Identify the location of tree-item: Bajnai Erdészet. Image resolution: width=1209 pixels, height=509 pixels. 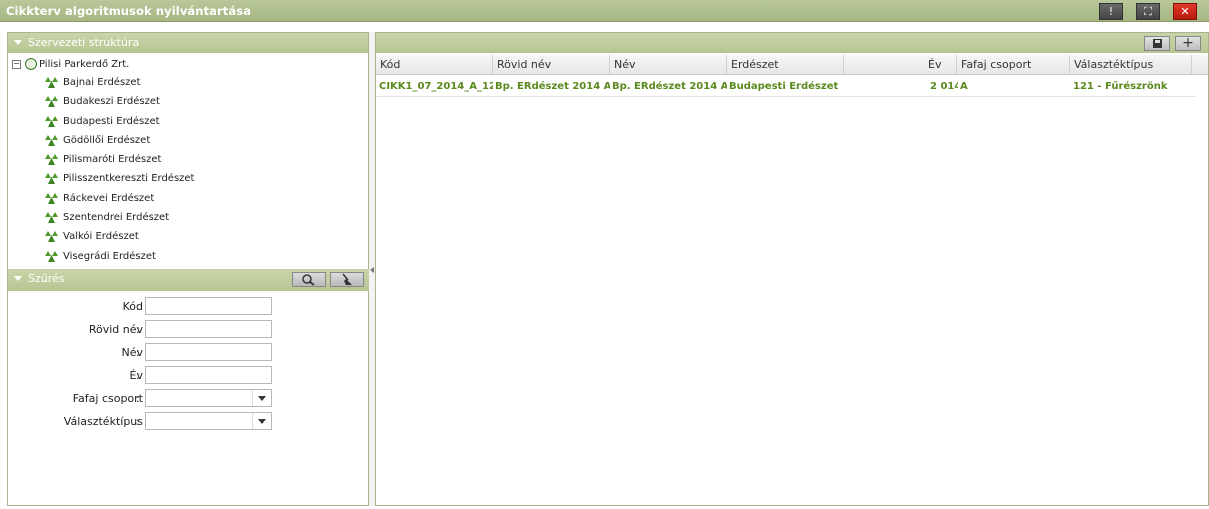
(188, 82).